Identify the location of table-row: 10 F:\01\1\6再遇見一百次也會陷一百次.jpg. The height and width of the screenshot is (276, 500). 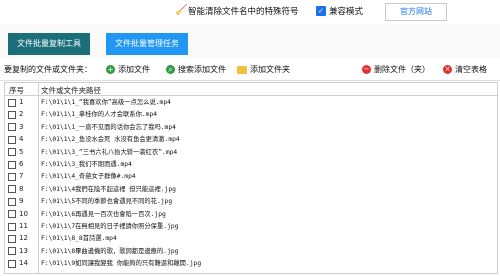
(251, 214).